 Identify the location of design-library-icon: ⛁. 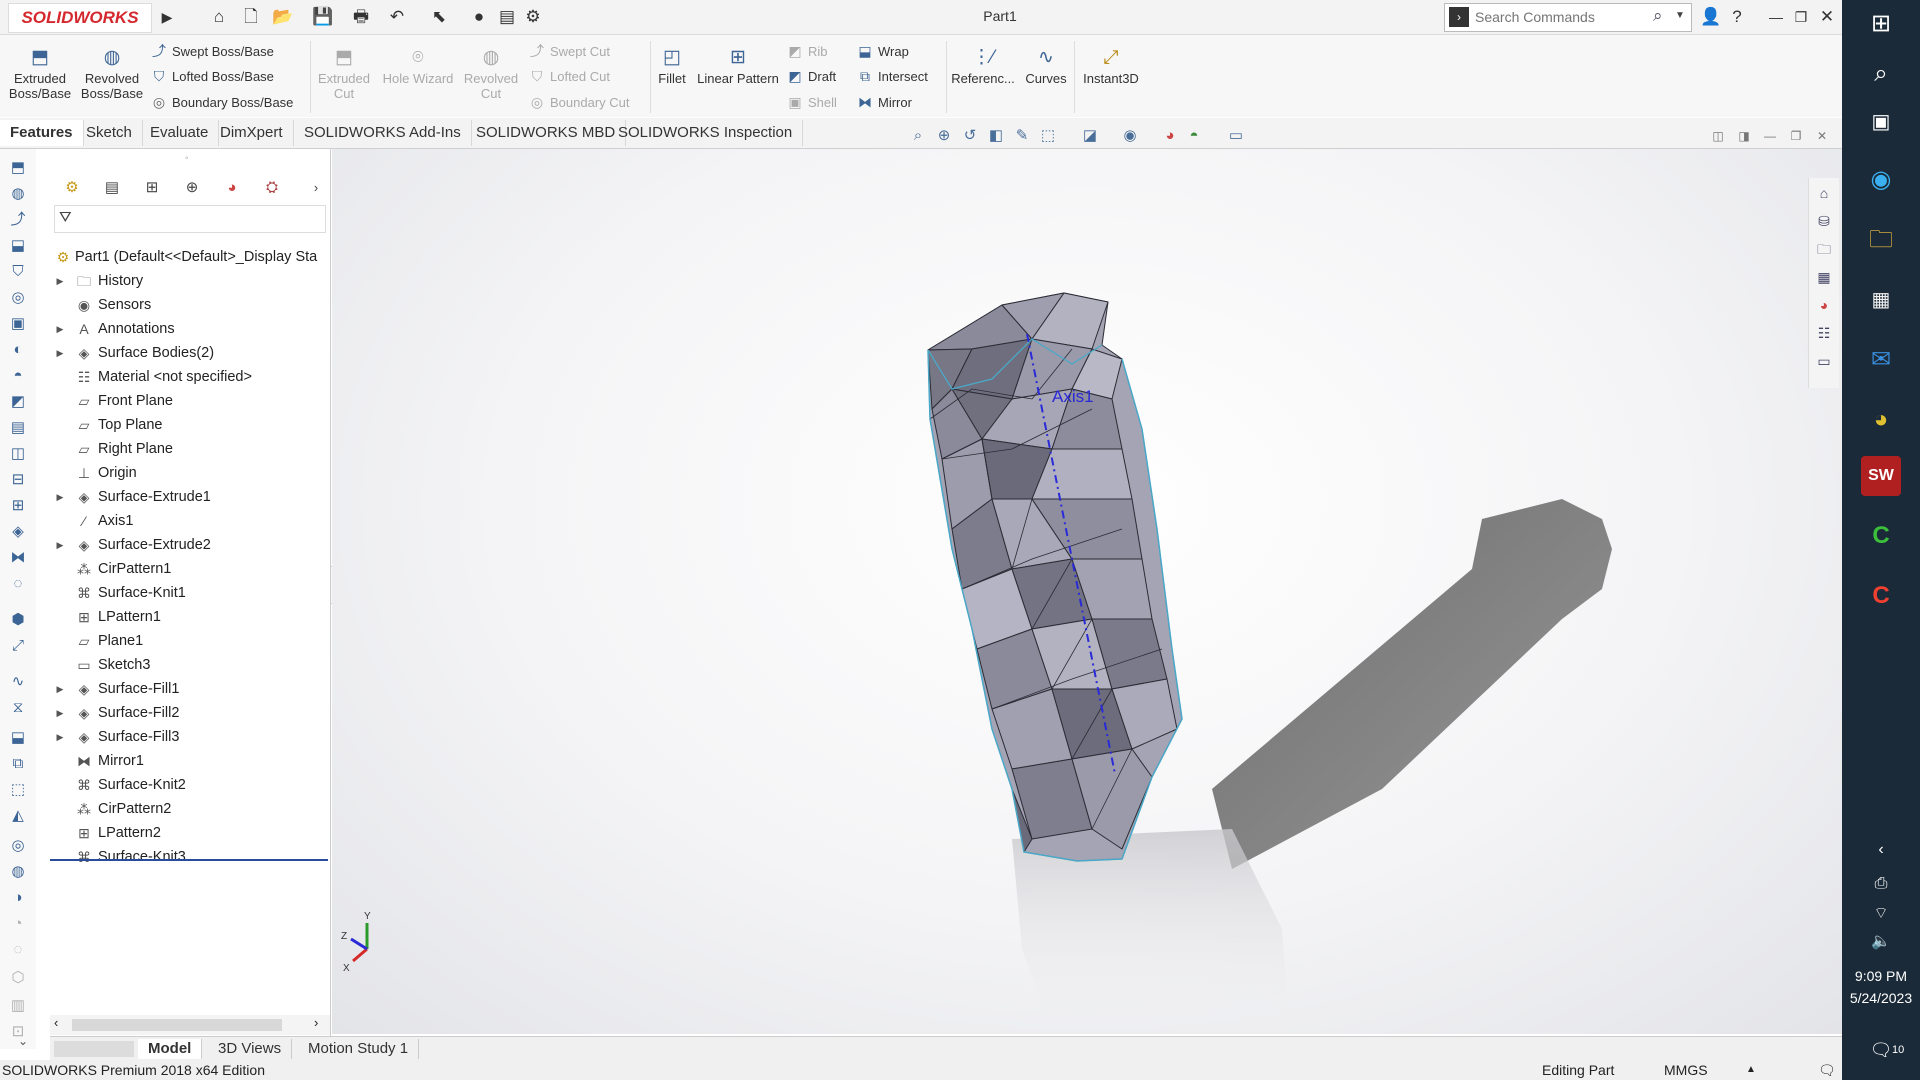
(1824, 221).